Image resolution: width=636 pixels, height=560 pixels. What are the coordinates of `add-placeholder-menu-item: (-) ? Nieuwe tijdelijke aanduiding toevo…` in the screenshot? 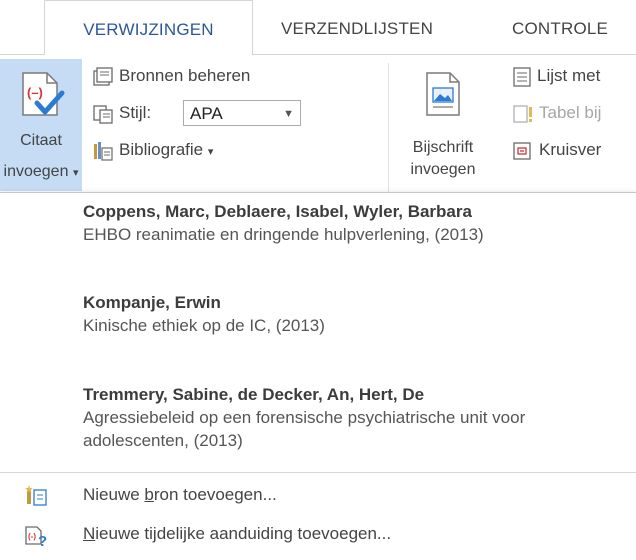 It's located at (318, 534).